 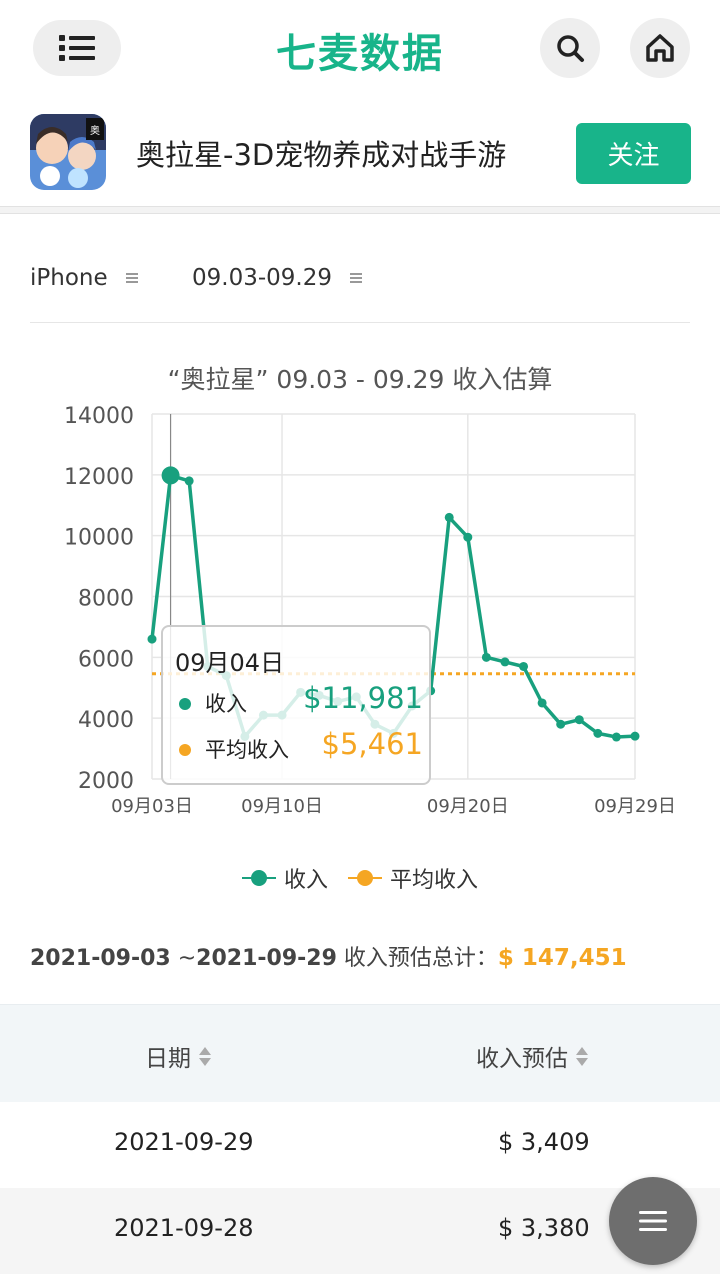 I want to click on tooltip-revenue-row: 收入 $11,981, so click(x=300, y=703).